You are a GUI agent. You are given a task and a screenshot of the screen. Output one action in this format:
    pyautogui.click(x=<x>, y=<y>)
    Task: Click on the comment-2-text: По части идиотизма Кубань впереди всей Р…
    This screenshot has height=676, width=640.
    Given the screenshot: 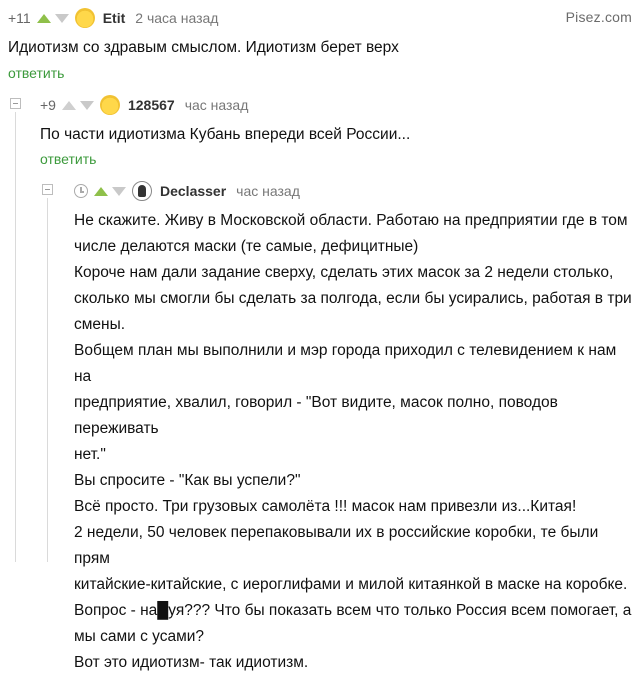 What is the action you would take?
    pyautogui.click(x=225, y=134)
    